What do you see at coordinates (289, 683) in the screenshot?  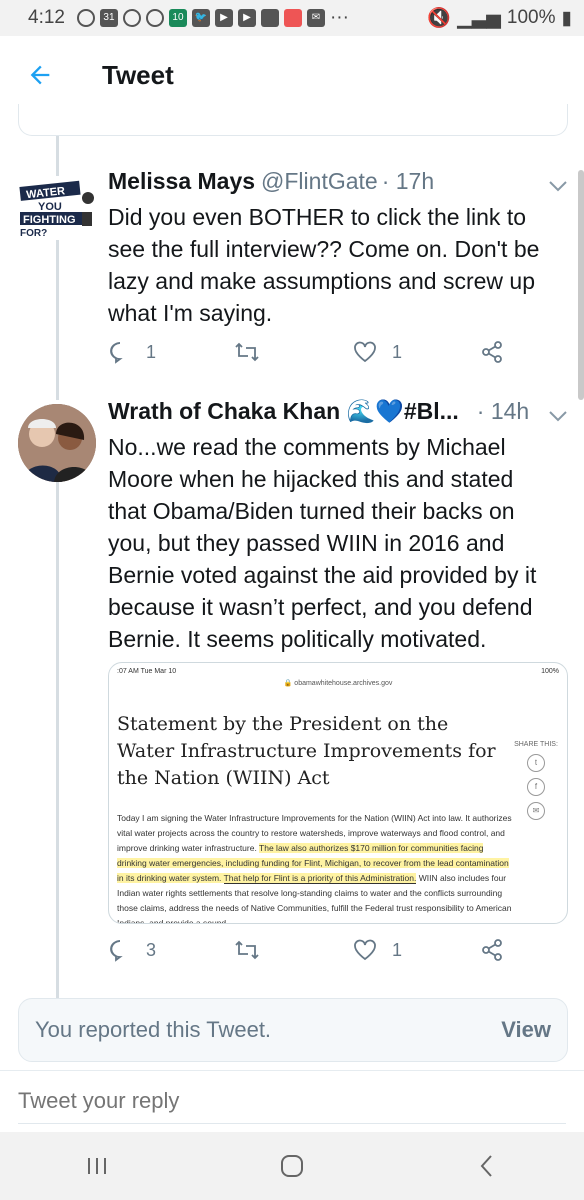 I see `lock-icon: 🔒` at bounding box center [289, 683].